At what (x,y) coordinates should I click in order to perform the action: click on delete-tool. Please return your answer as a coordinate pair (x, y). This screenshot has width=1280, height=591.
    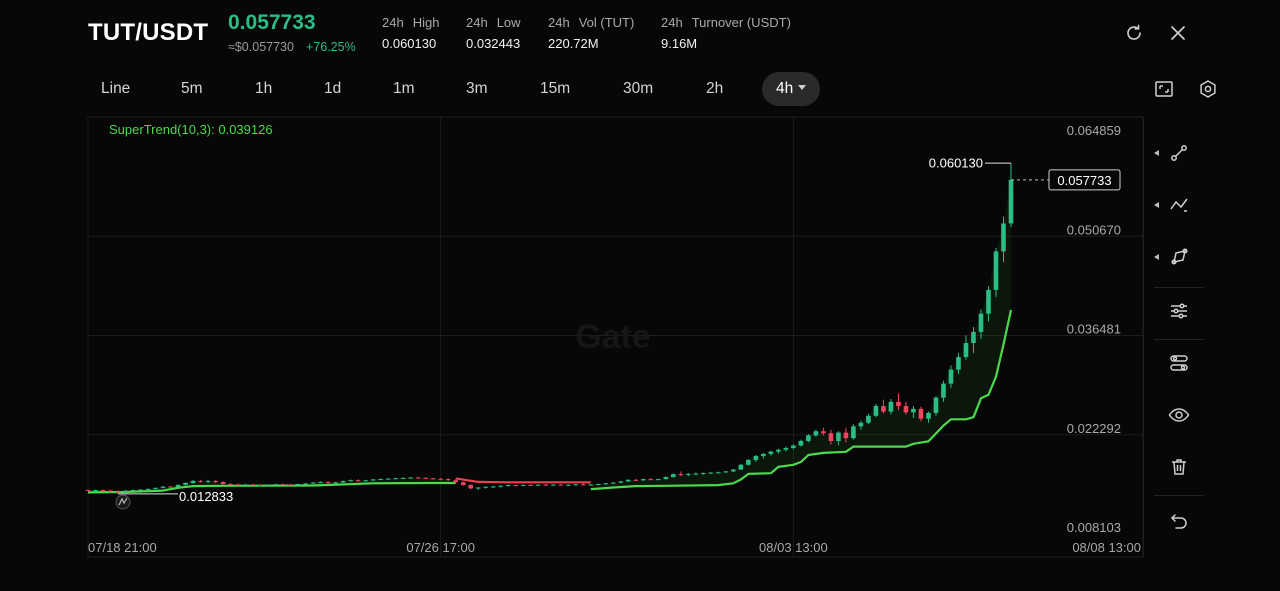
    Looking at the image, I should click on (1179, 467).